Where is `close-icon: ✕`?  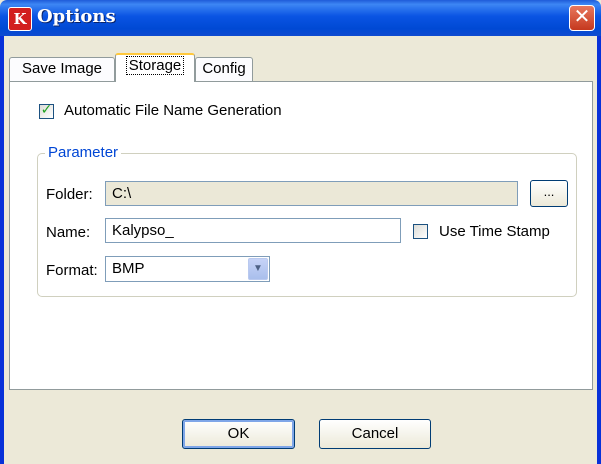 close-icon: ✕ is located at coordinates (582, 17).